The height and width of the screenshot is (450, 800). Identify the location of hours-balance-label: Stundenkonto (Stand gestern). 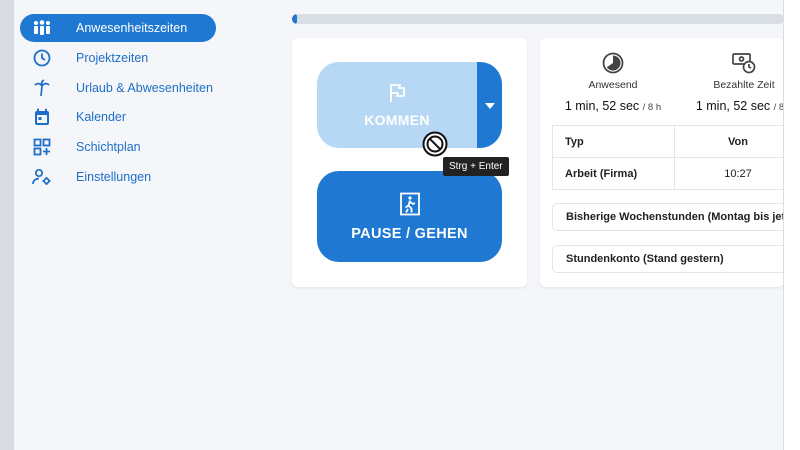
(645, 259).